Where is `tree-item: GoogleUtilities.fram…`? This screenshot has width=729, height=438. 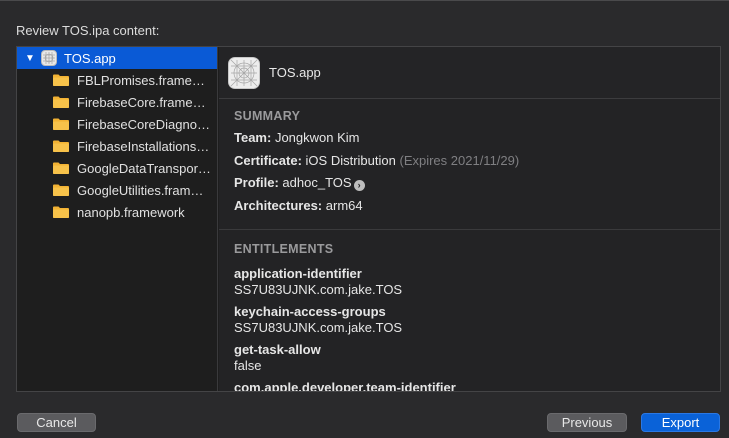 tree-item: GoogleUtilities.fram… is located at coordinates (117, 190).